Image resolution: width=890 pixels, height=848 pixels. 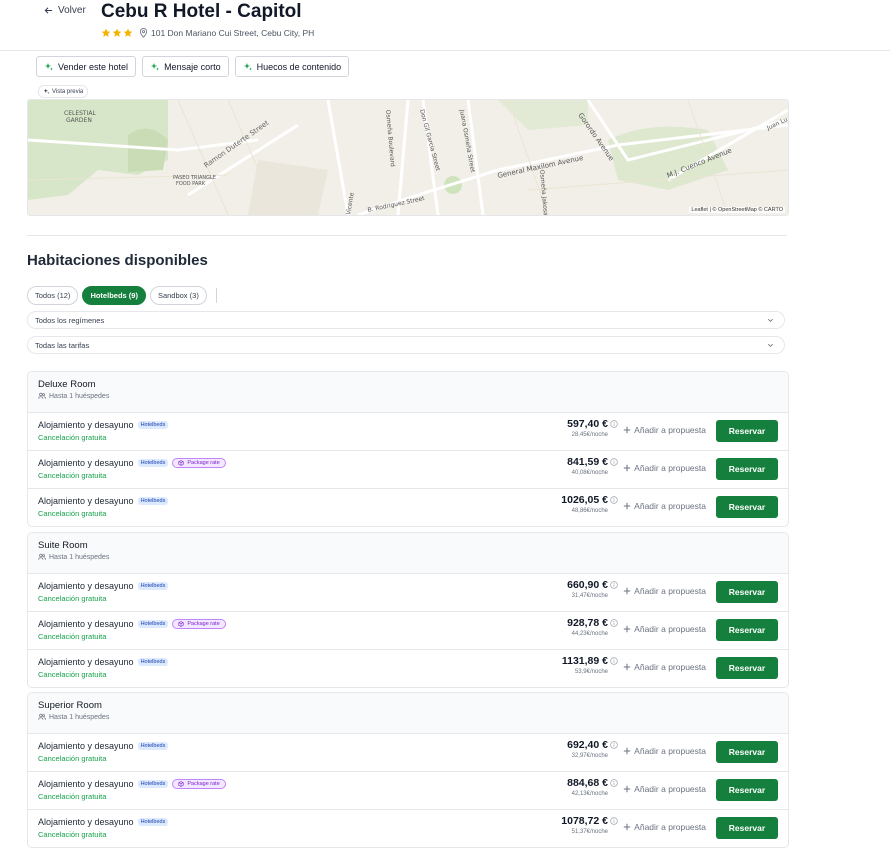 What do you see at coordinates (79, 717) in the screenshot?
I see `room-guests-text: Hasta 1 huéspedes` at bounding box center [79, 717].